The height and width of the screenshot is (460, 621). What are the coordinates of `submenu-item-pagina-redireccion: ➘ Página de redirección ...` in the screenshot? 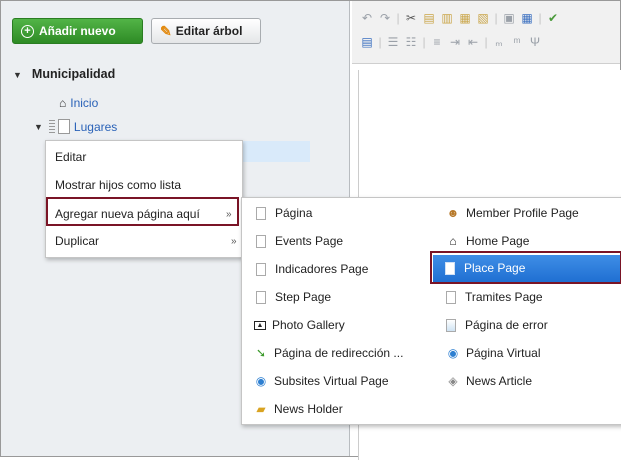 It's located at (328, 353).